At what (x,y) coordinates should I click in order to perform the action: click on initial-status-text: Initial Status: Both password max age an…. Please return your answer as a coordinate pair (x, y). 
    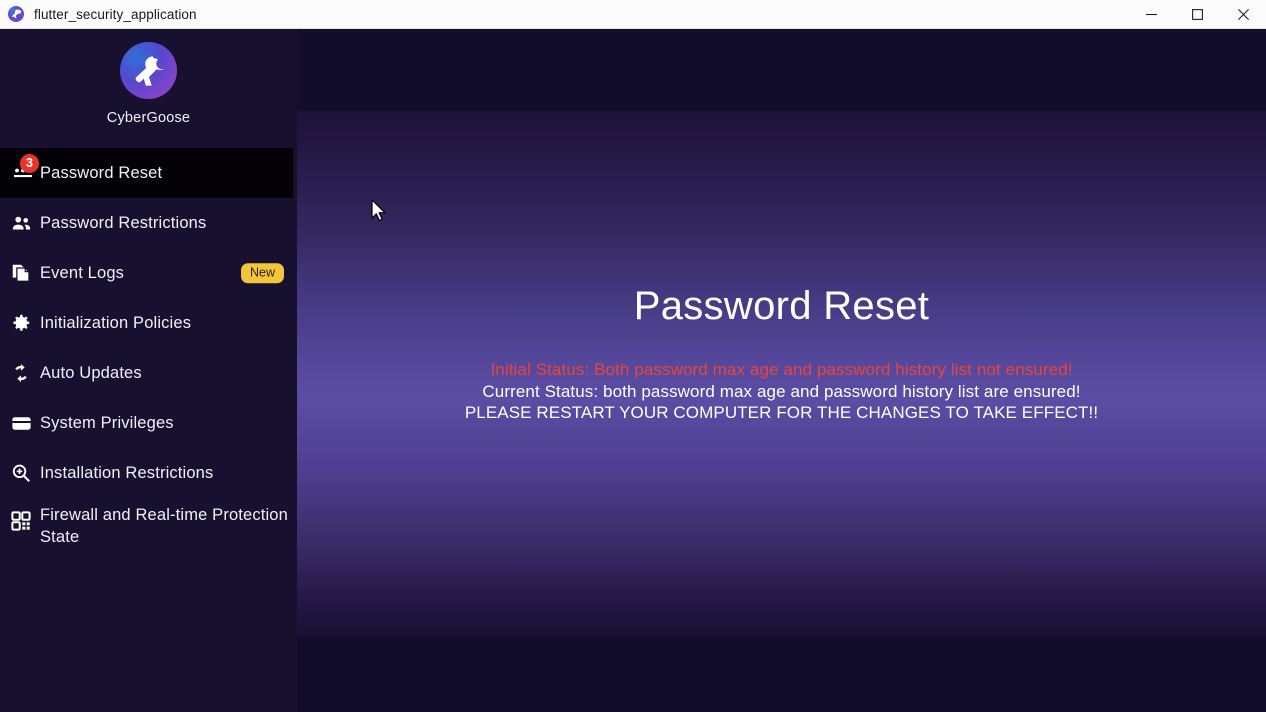
    Looking at the image, I should click on (781, 369).